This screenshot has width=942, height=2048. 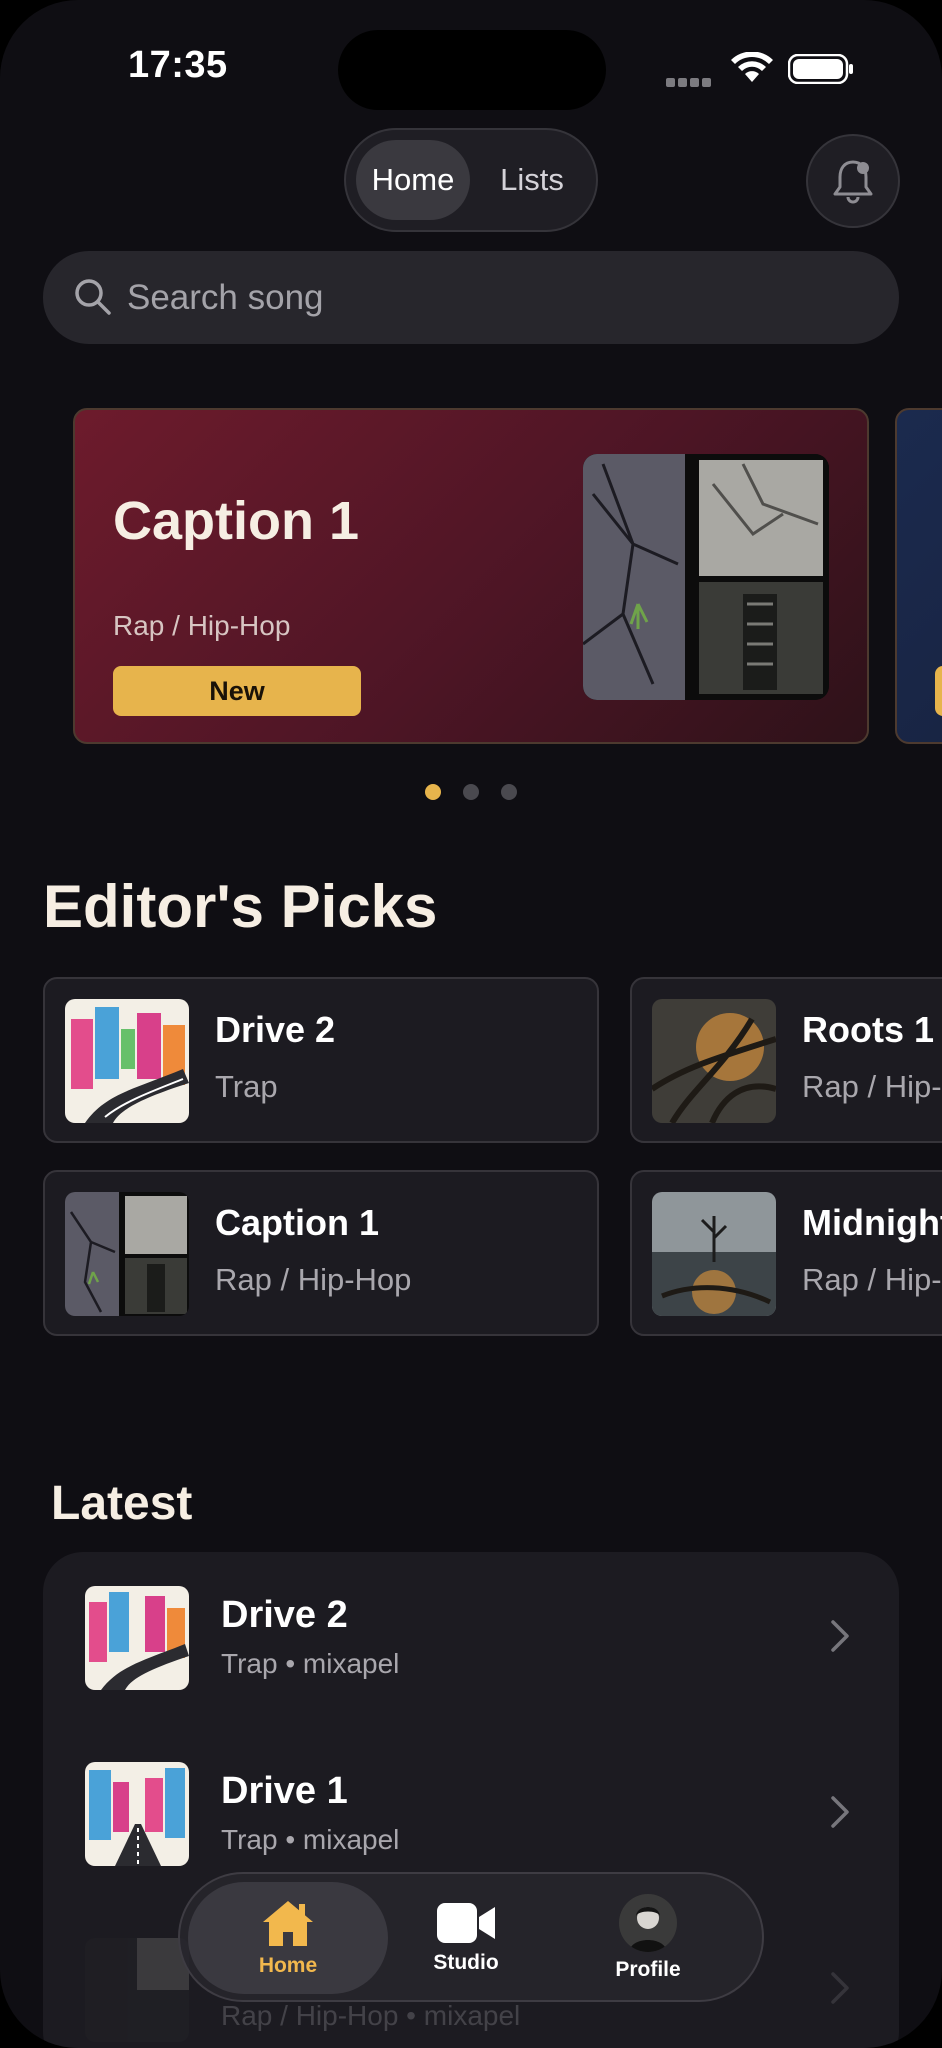 What do you see at coordinates (413, 180) in the screenshot?
I see `tab-home: Home` at bounding box center [413, 180].